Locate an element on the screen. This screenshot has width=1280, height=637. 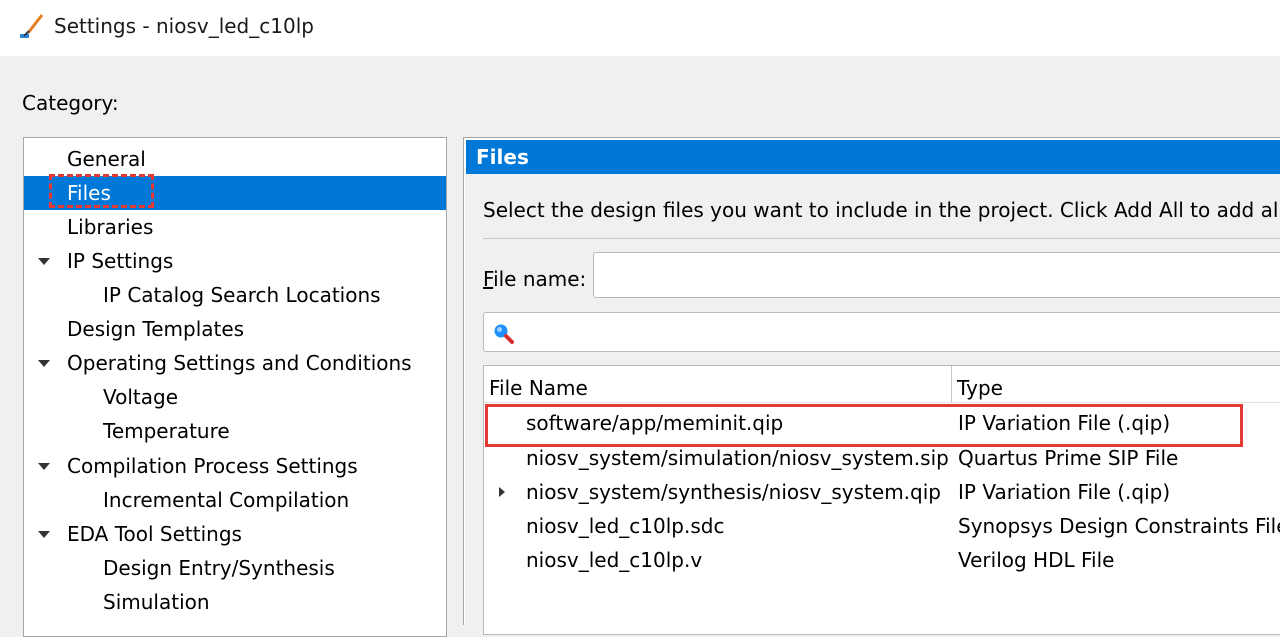
tree-item-label: Operating Settings and Conditions is located at coordinates (239, 363).